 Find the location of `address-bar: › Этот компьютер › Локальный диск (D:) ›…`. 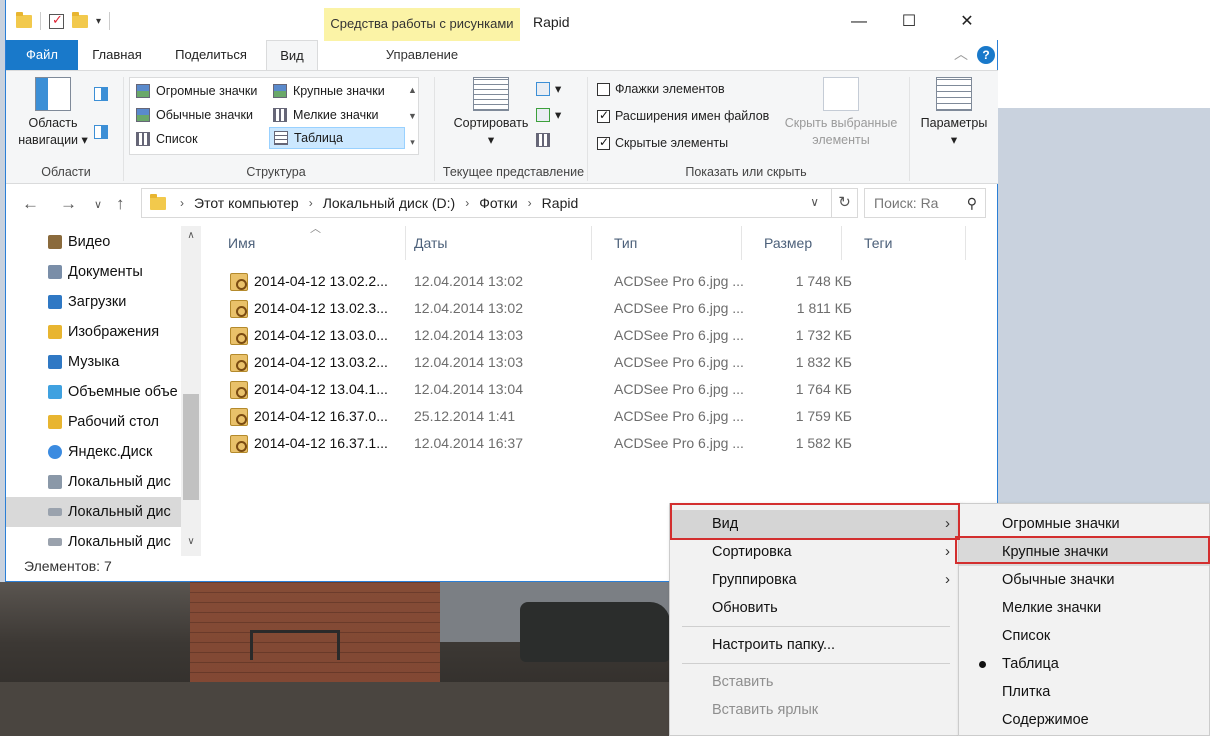

address-bar: › Этот компьютер › Локальный диск (D:) ›… is located at coordinates (499, 203).